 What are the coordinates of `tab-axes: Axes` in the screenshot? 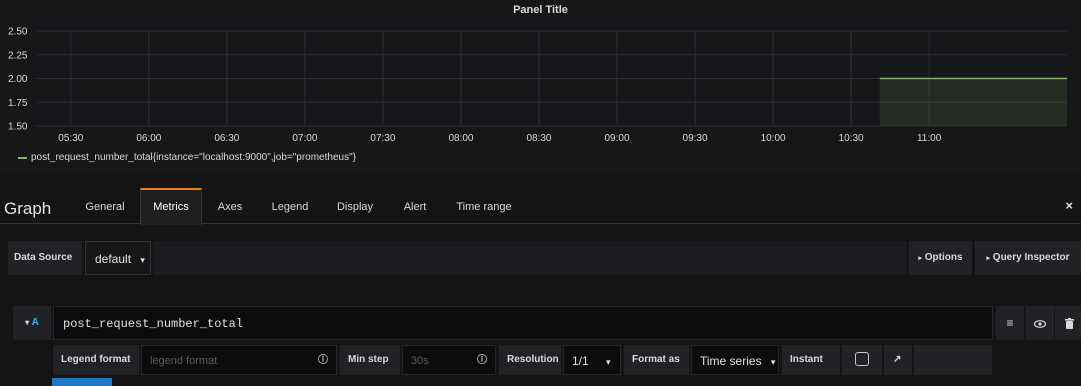 It's located at (230, 206).